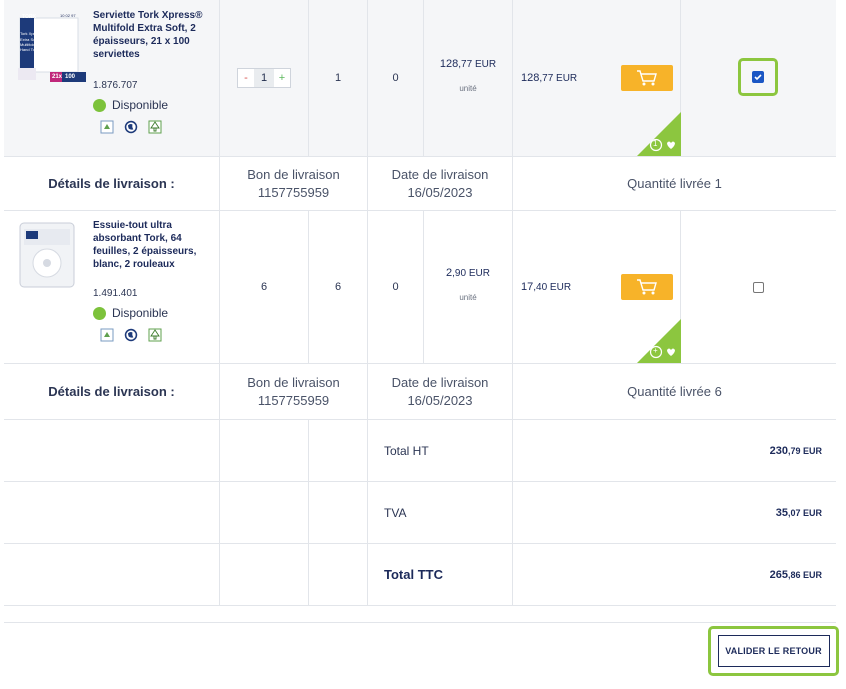 This screenshot has width=846, height=689. I want to click on delivered-qty-cell: Quantité livrée 6, so click(674, 391).